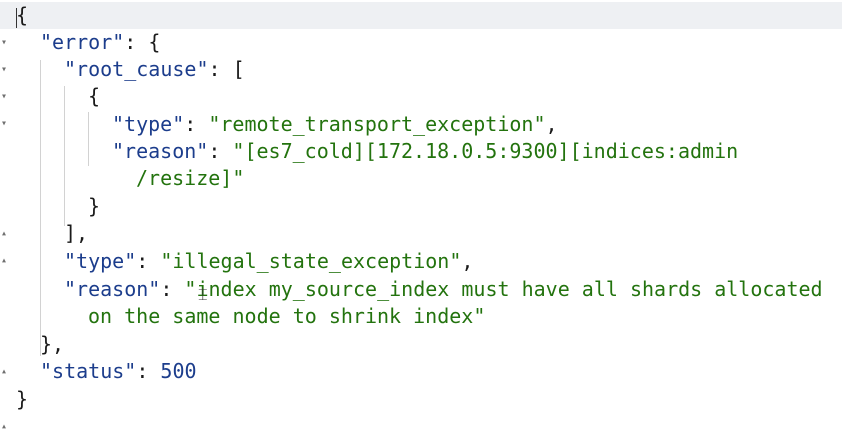 The width and height of the screenshot is (842, 440). Describe the element at coordinates (32, 354) in the screenshot. I see `code-line: ▴ },` at that location.